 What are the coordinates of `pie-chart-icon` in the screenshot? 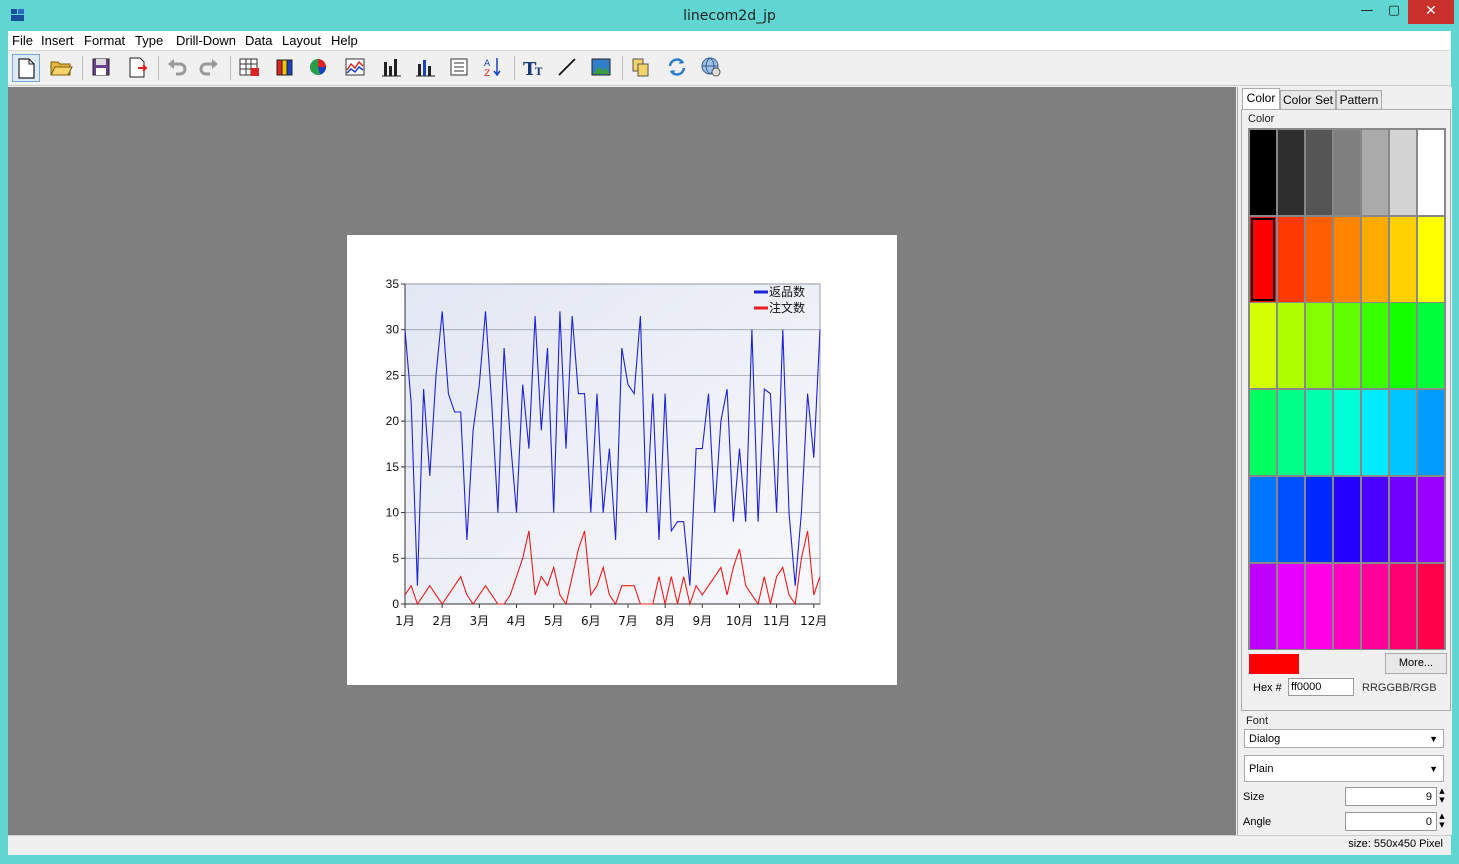 It's located at (320, 68).